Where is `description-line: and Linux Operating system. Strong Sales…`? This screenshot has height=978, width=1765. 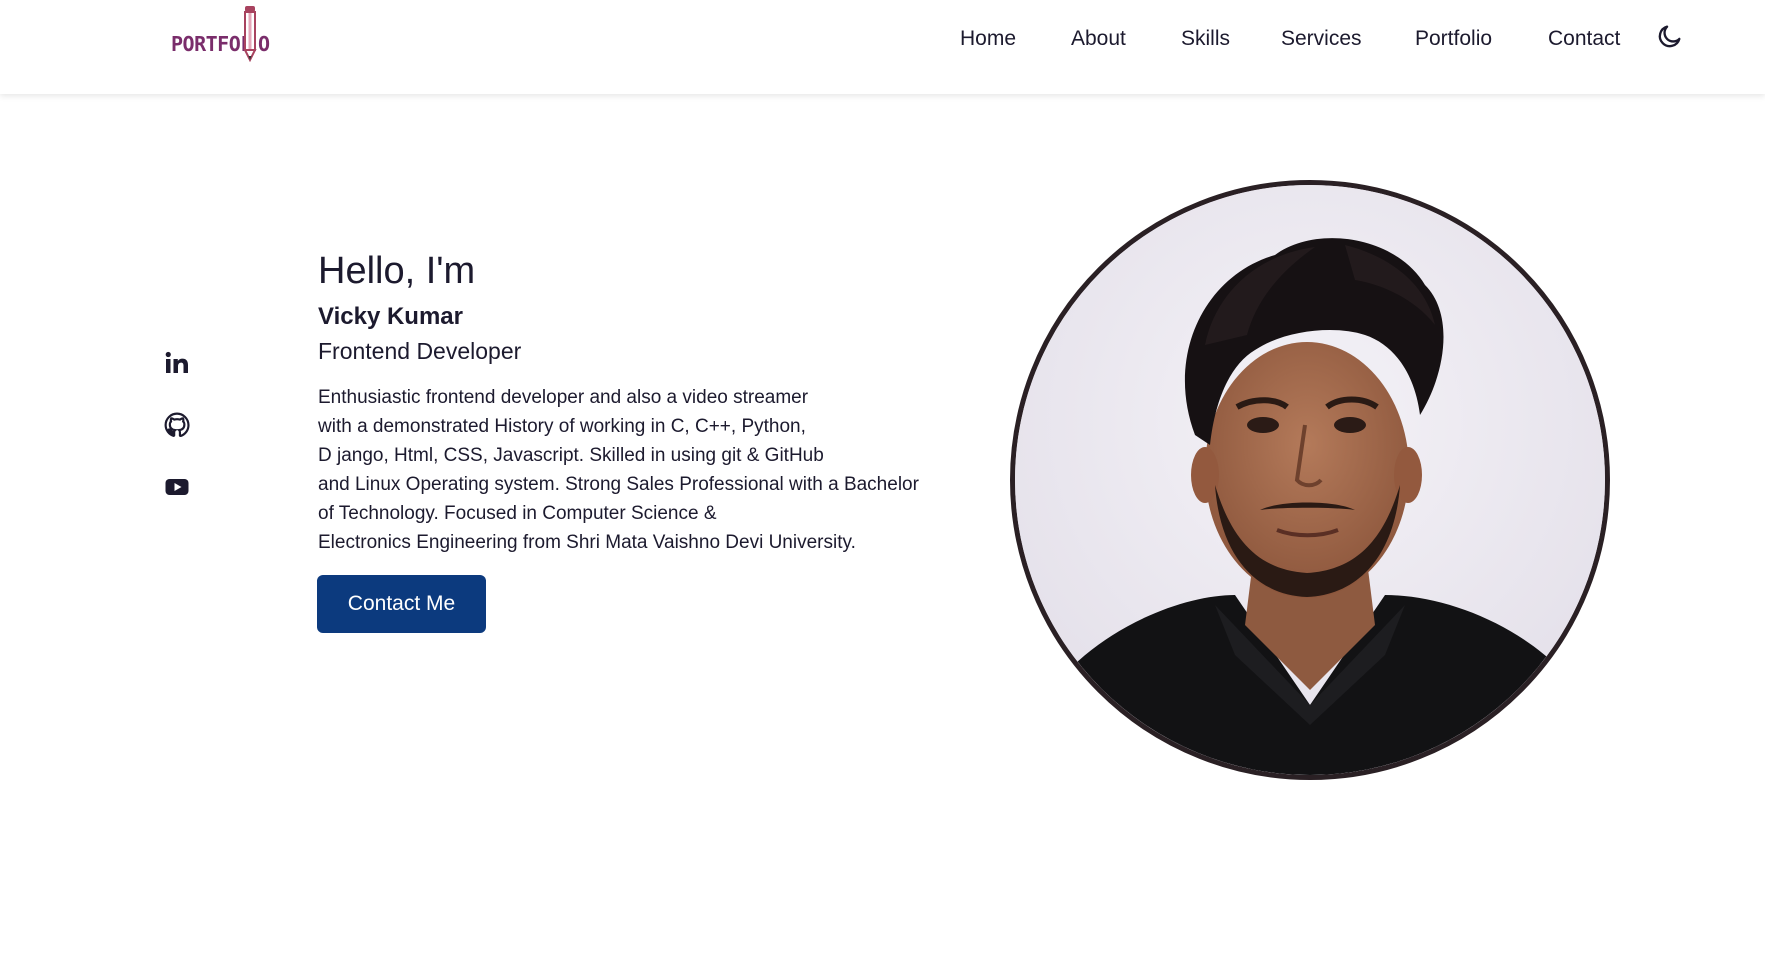 description-line: and Linux Operating system. Strong Sales… is located at coordinates (618, 484).